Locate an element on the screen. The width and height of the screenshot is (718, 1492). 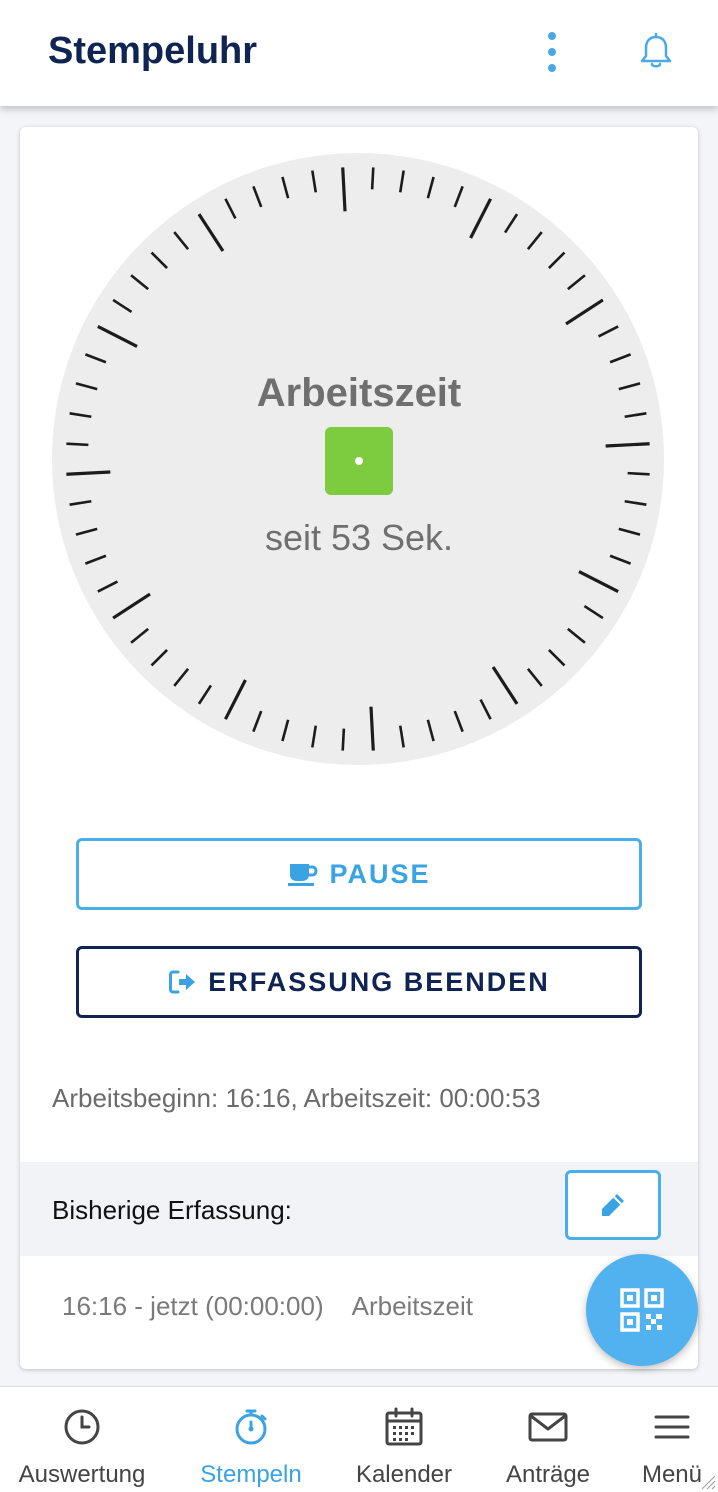
nav-label-stempeln: Stempeln is located at coordinates (251, 1474).